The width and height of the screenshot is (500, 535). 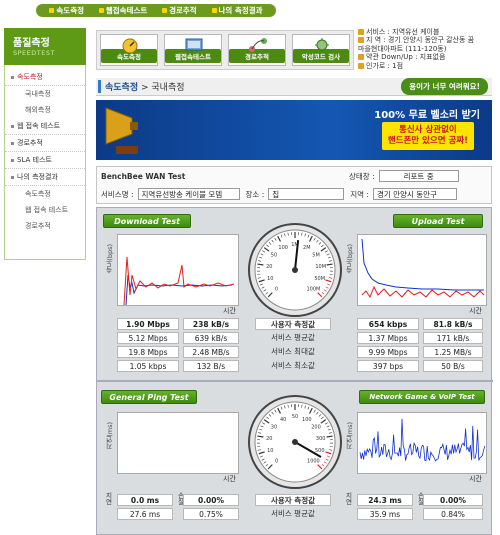 I want to click on section-divider, so click(x=295, y=381).